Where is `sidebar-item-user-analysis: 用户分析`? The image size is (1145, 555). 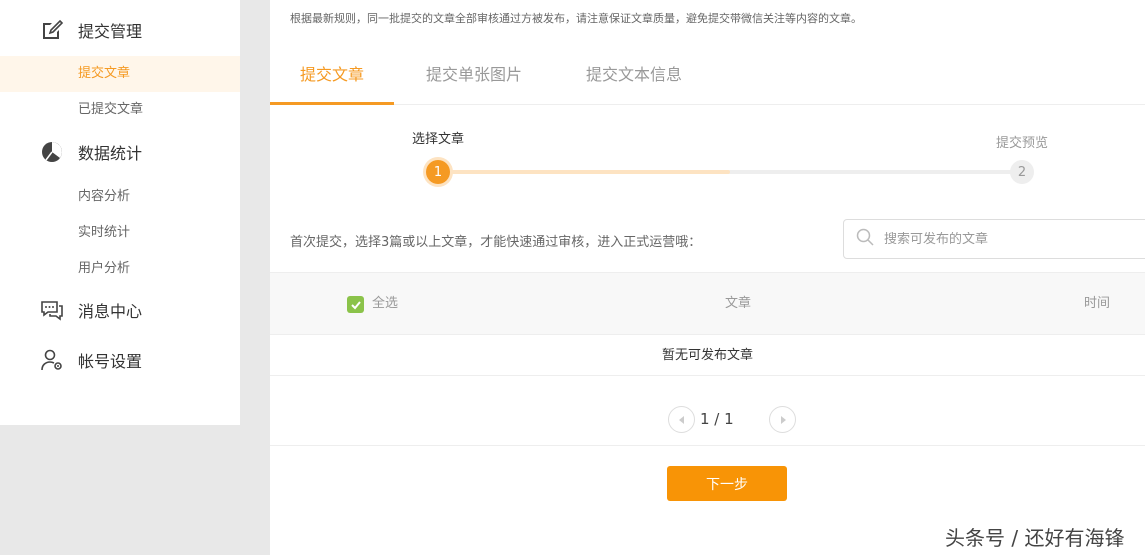
sidebar-item-user-analysis: 用户分析 is located at coordinates (120, 269).